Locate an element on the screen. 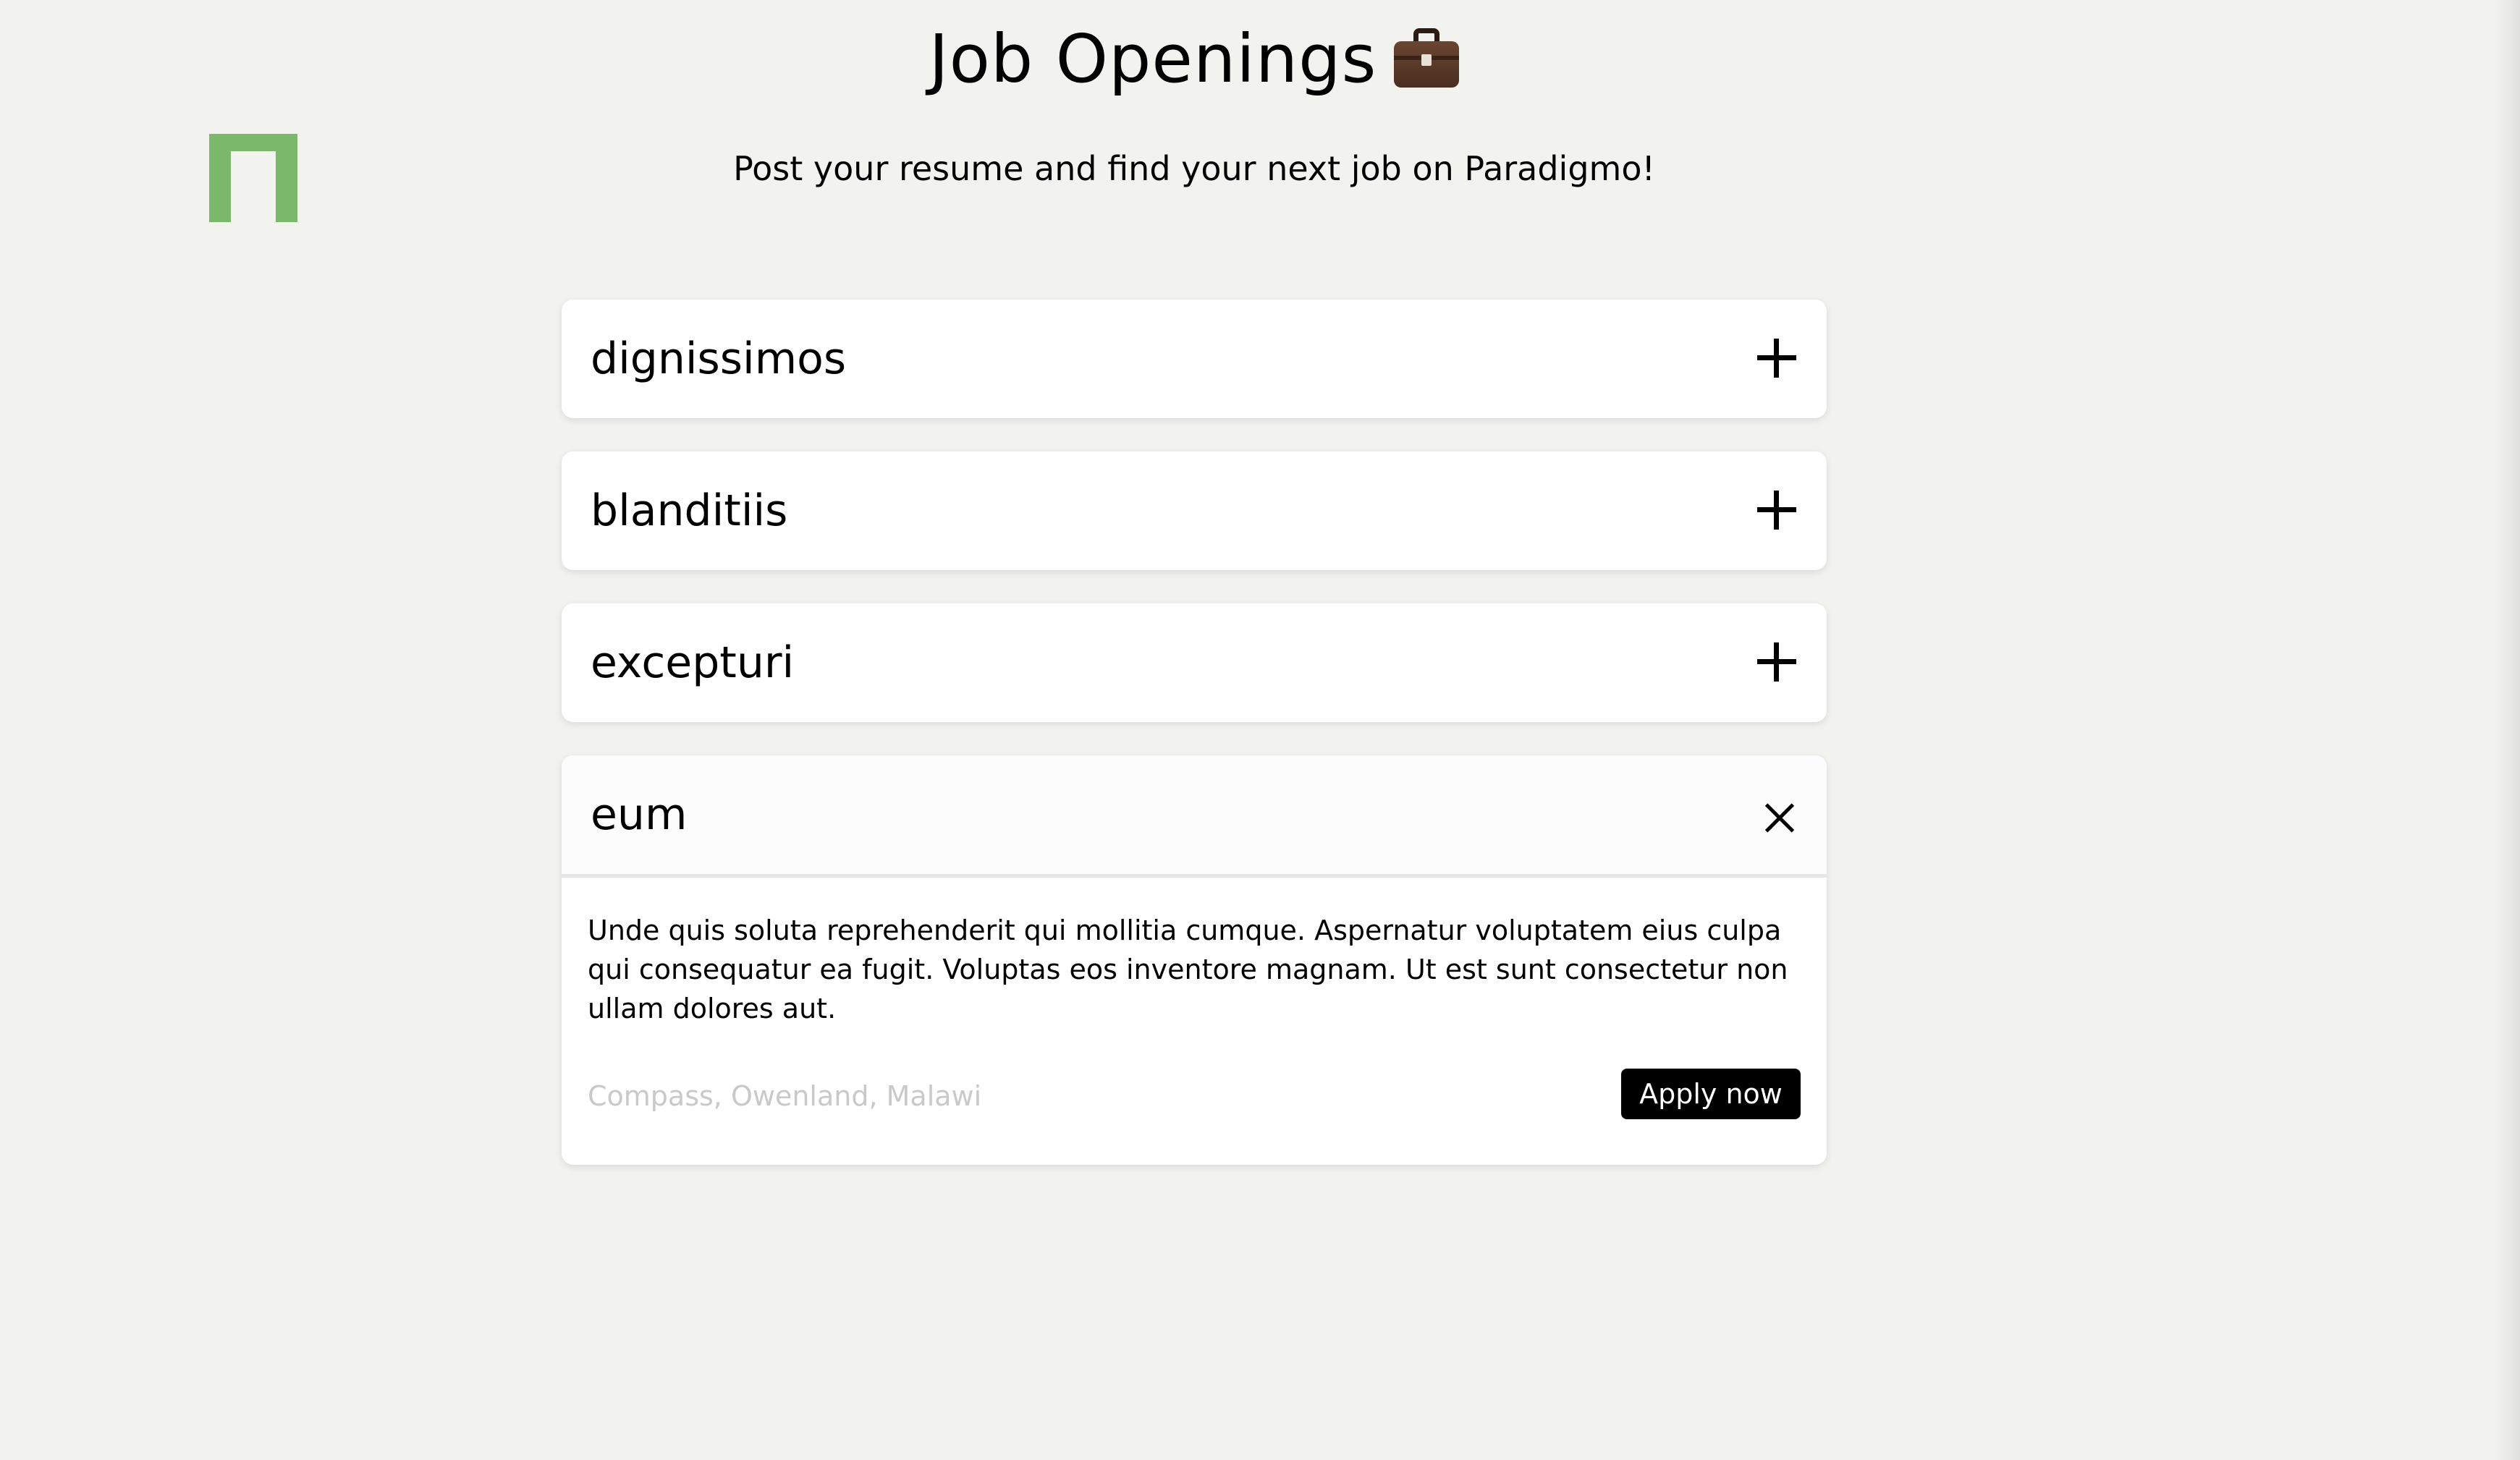 This screenshot has width=2520, height=1460. job-card: blanditiis is located at coordinates (1194, 510).